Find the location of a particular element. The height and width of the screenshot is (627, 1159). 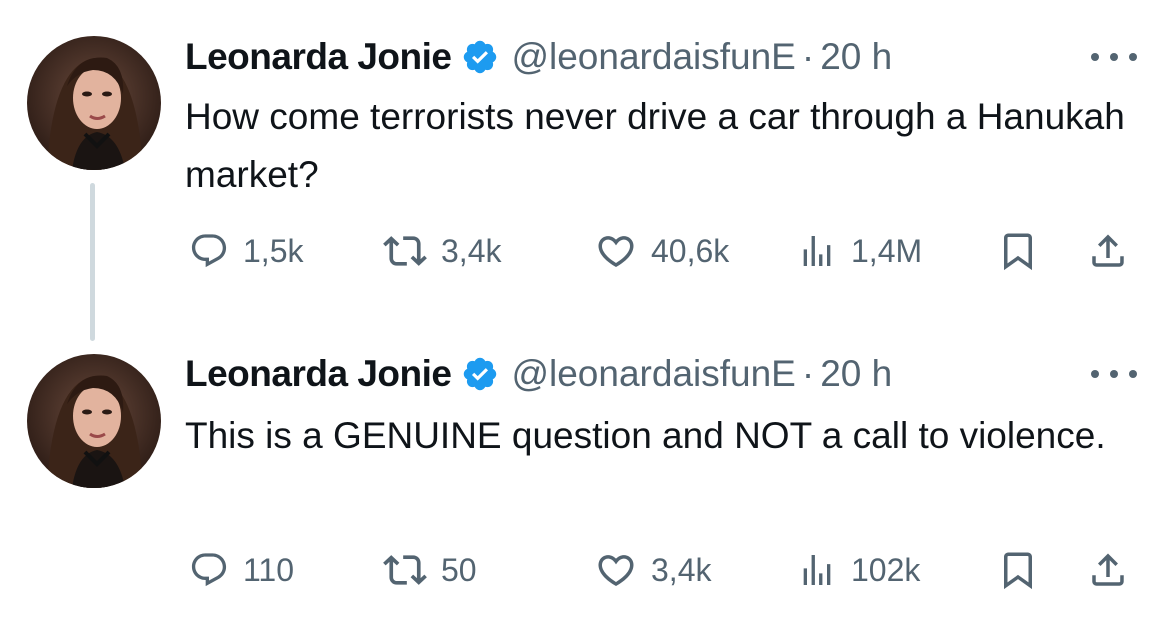

repost-count: 50 is located at coordinates (459, 569).